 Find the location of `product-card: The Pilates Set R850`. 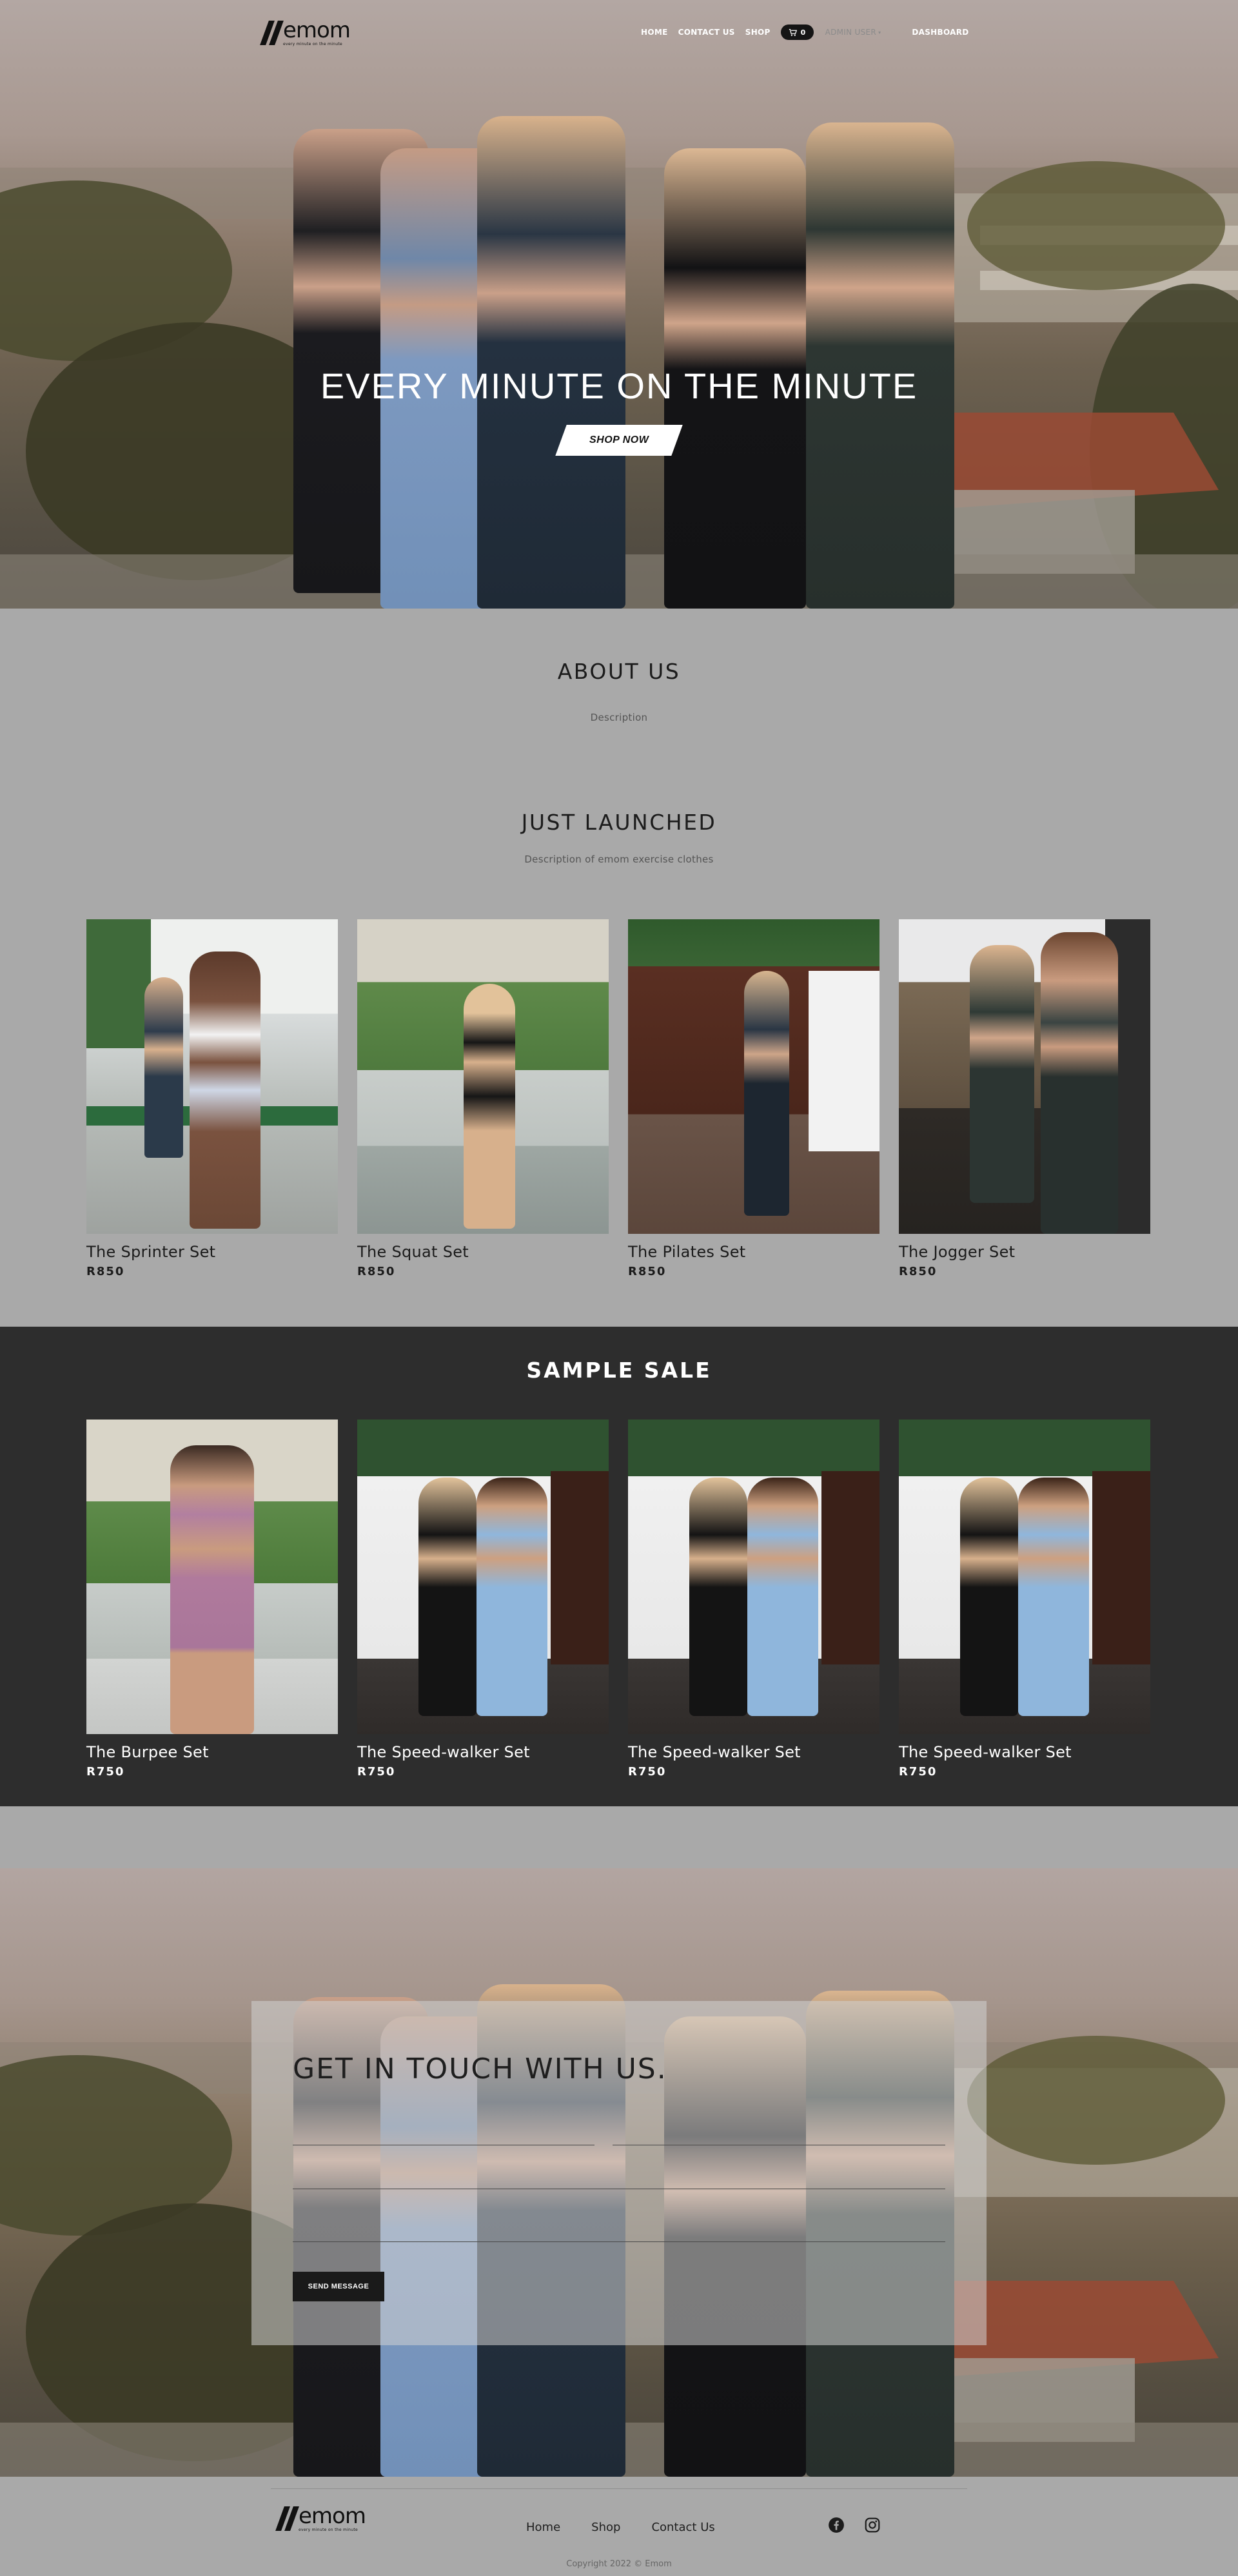

product-card: The Pilates Set R850 is located at coordinates (753, 1099).